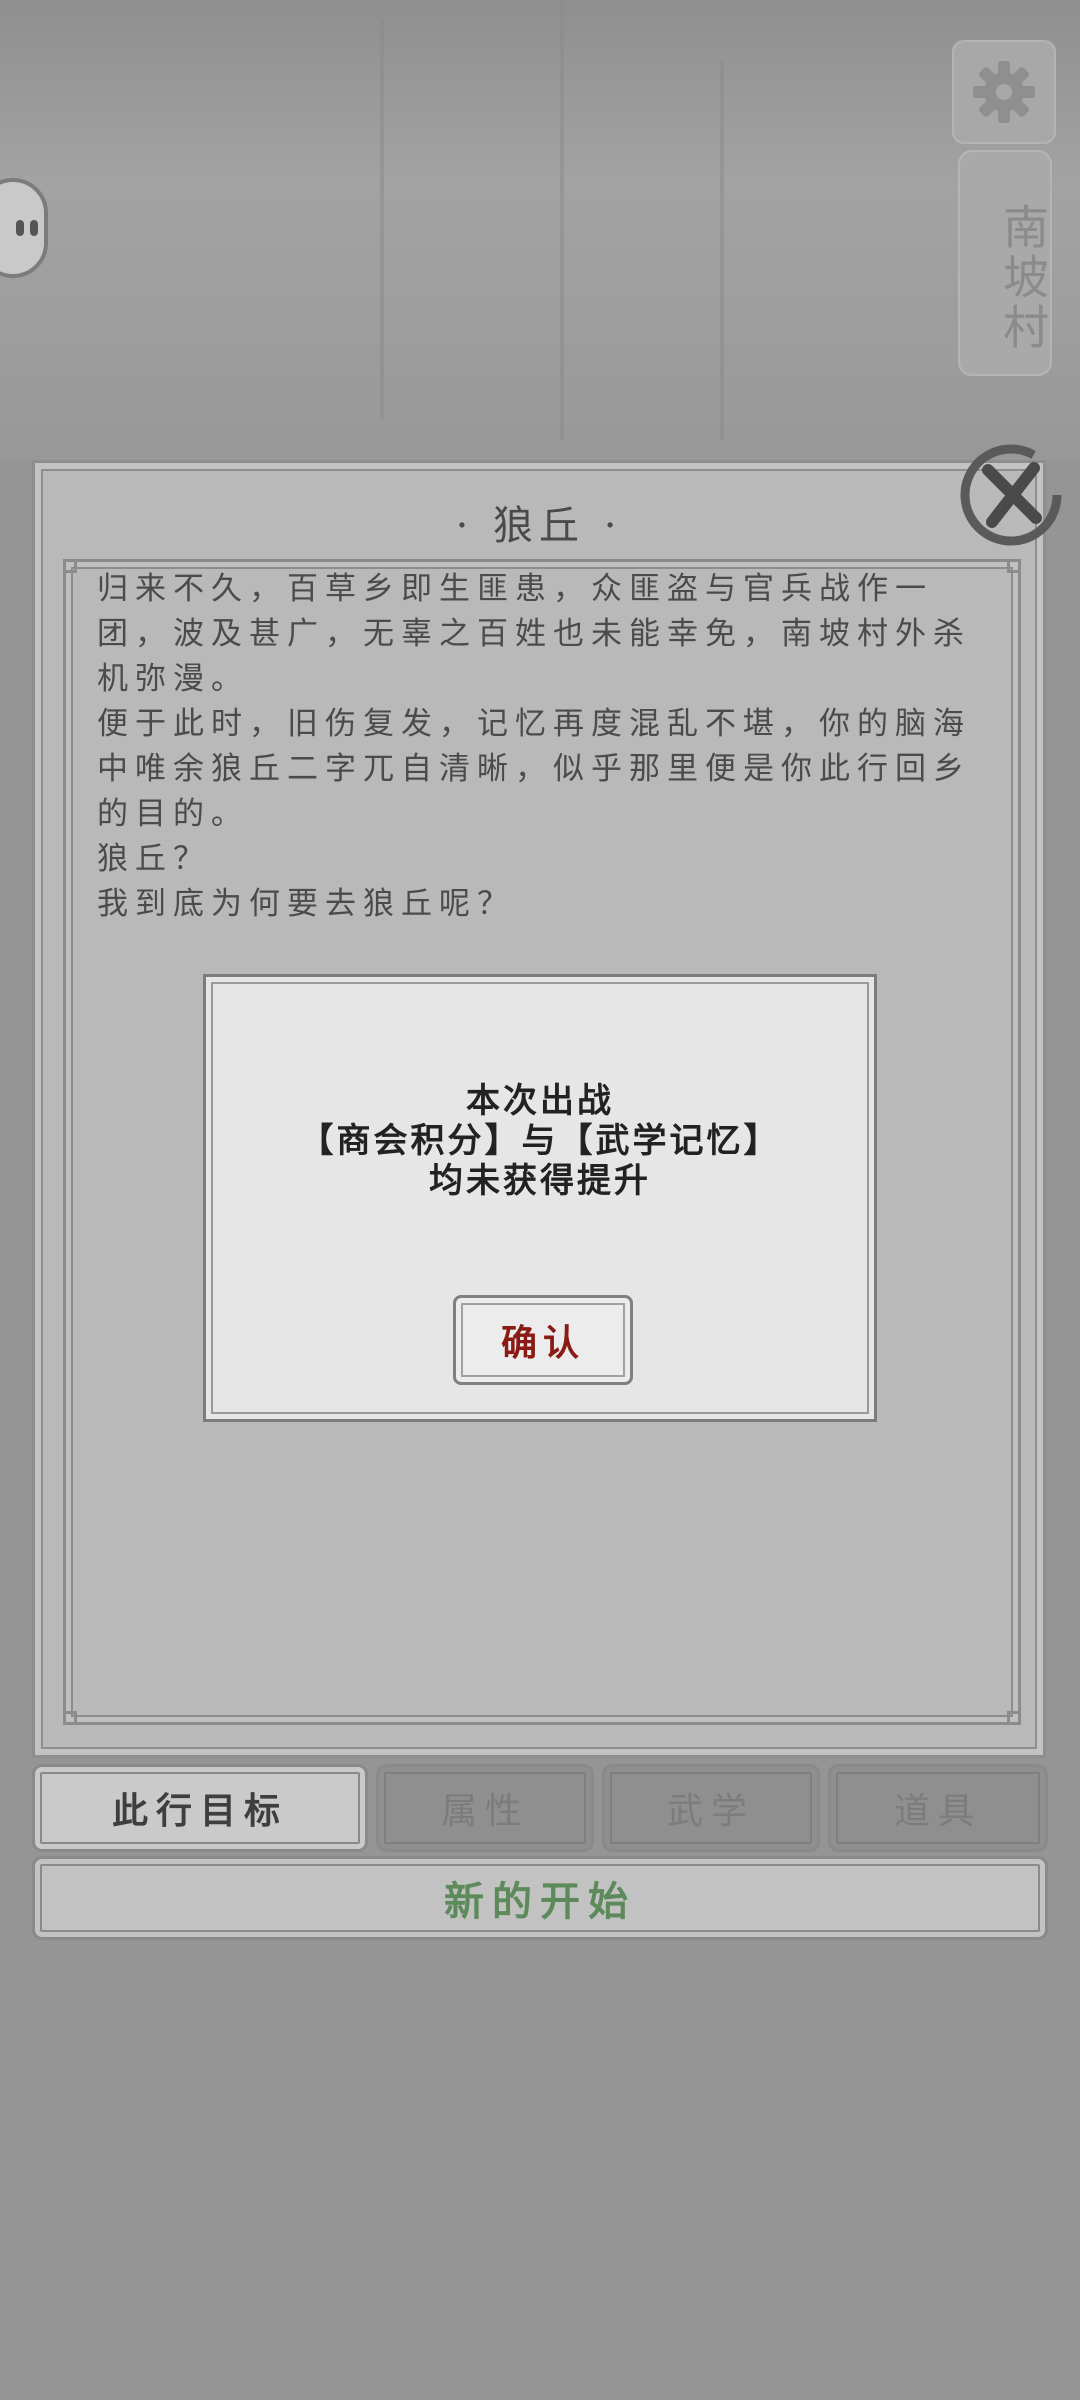 The height and width of the screenshot is (2400, 1080). Describe the element at coordinates (485, 1808) in the screenshot. I see `tab-attributes: 属性` at that location.